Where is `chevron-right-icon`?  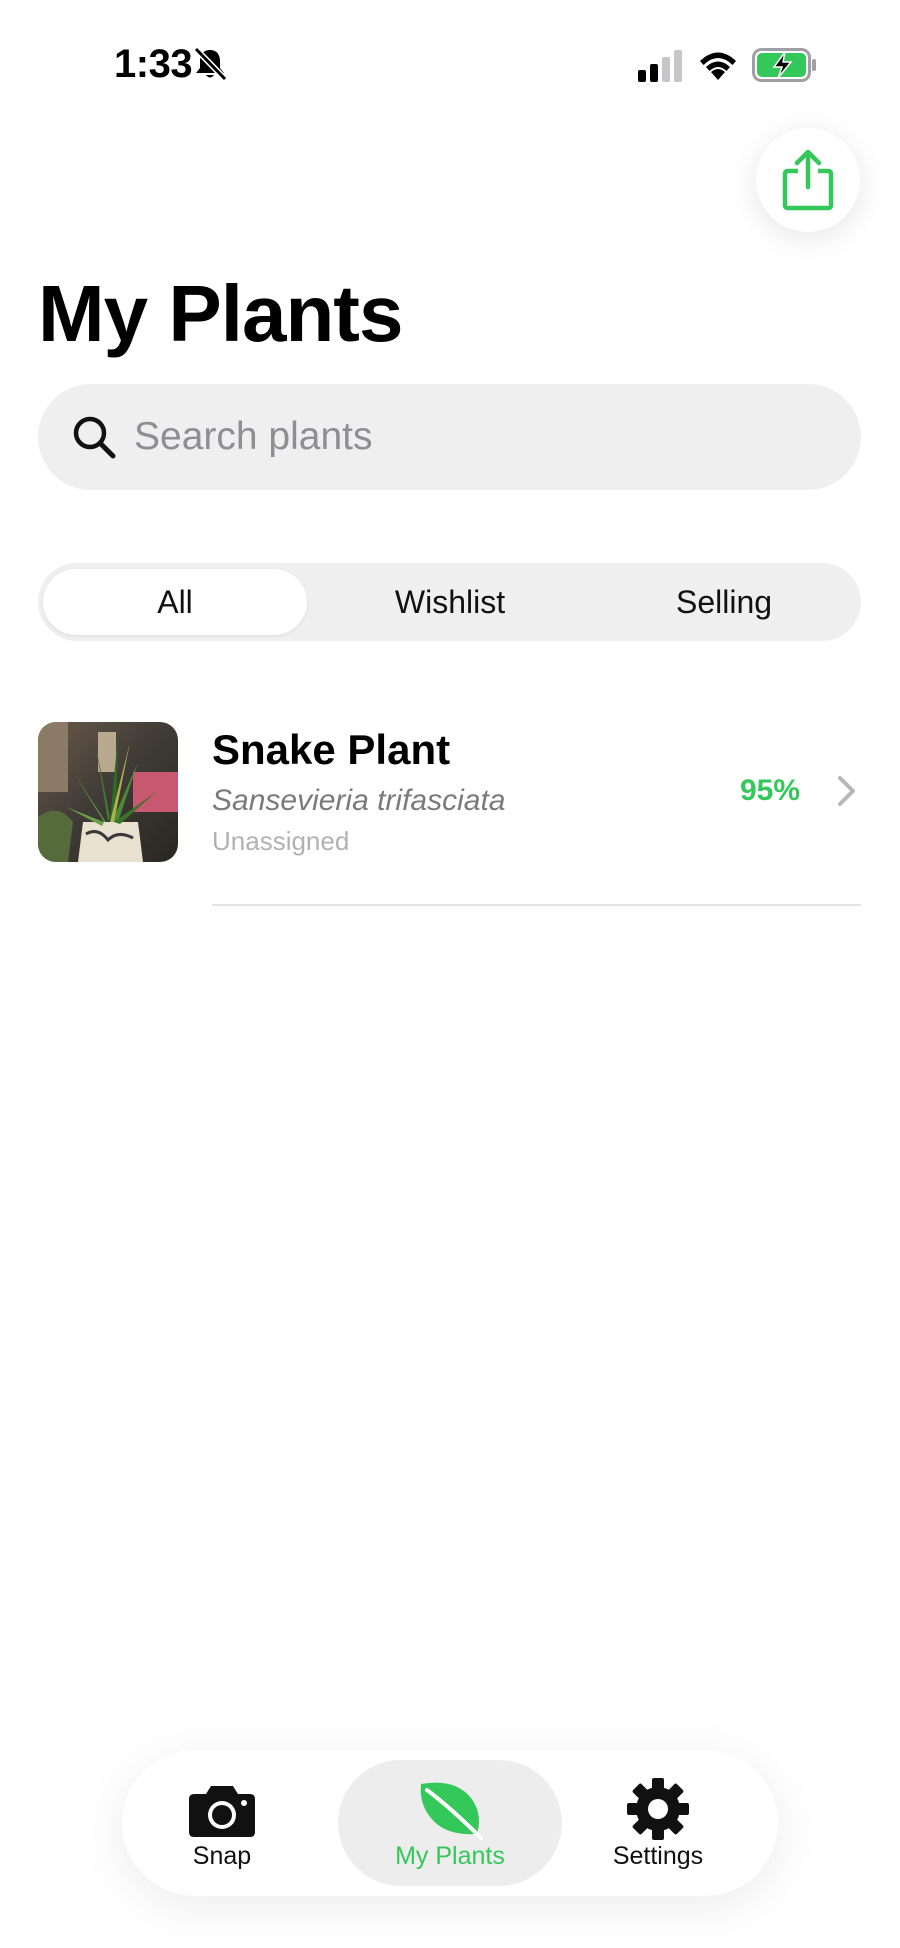
chevron-right-icon is located at coordinates (846, 791).